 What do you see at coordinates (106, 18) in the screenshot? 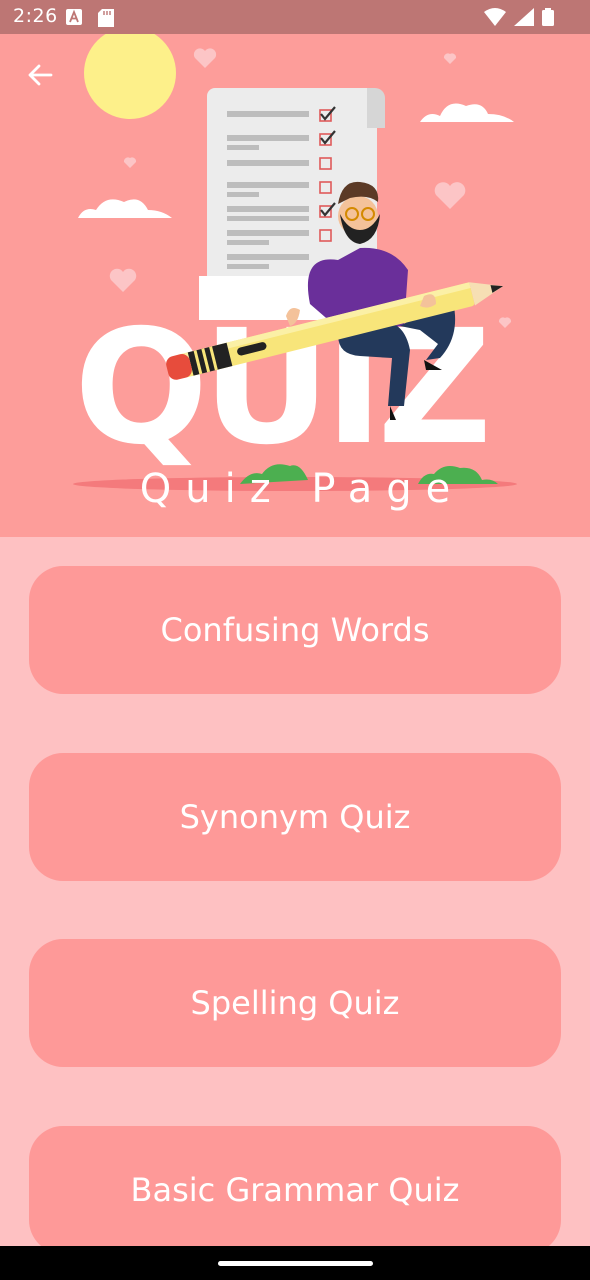
I see `sd-card-icon` at bounding box center [106, 18].